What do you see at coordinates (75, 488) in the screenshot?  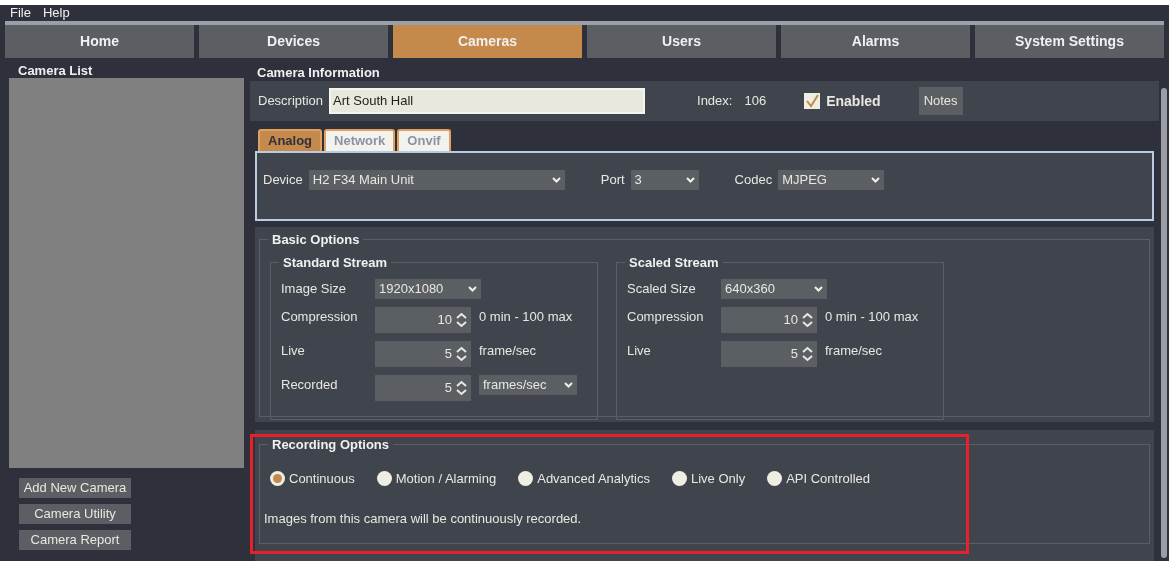 I see `sidebar-button: Add New Camera` at bounding box center [75, 488].